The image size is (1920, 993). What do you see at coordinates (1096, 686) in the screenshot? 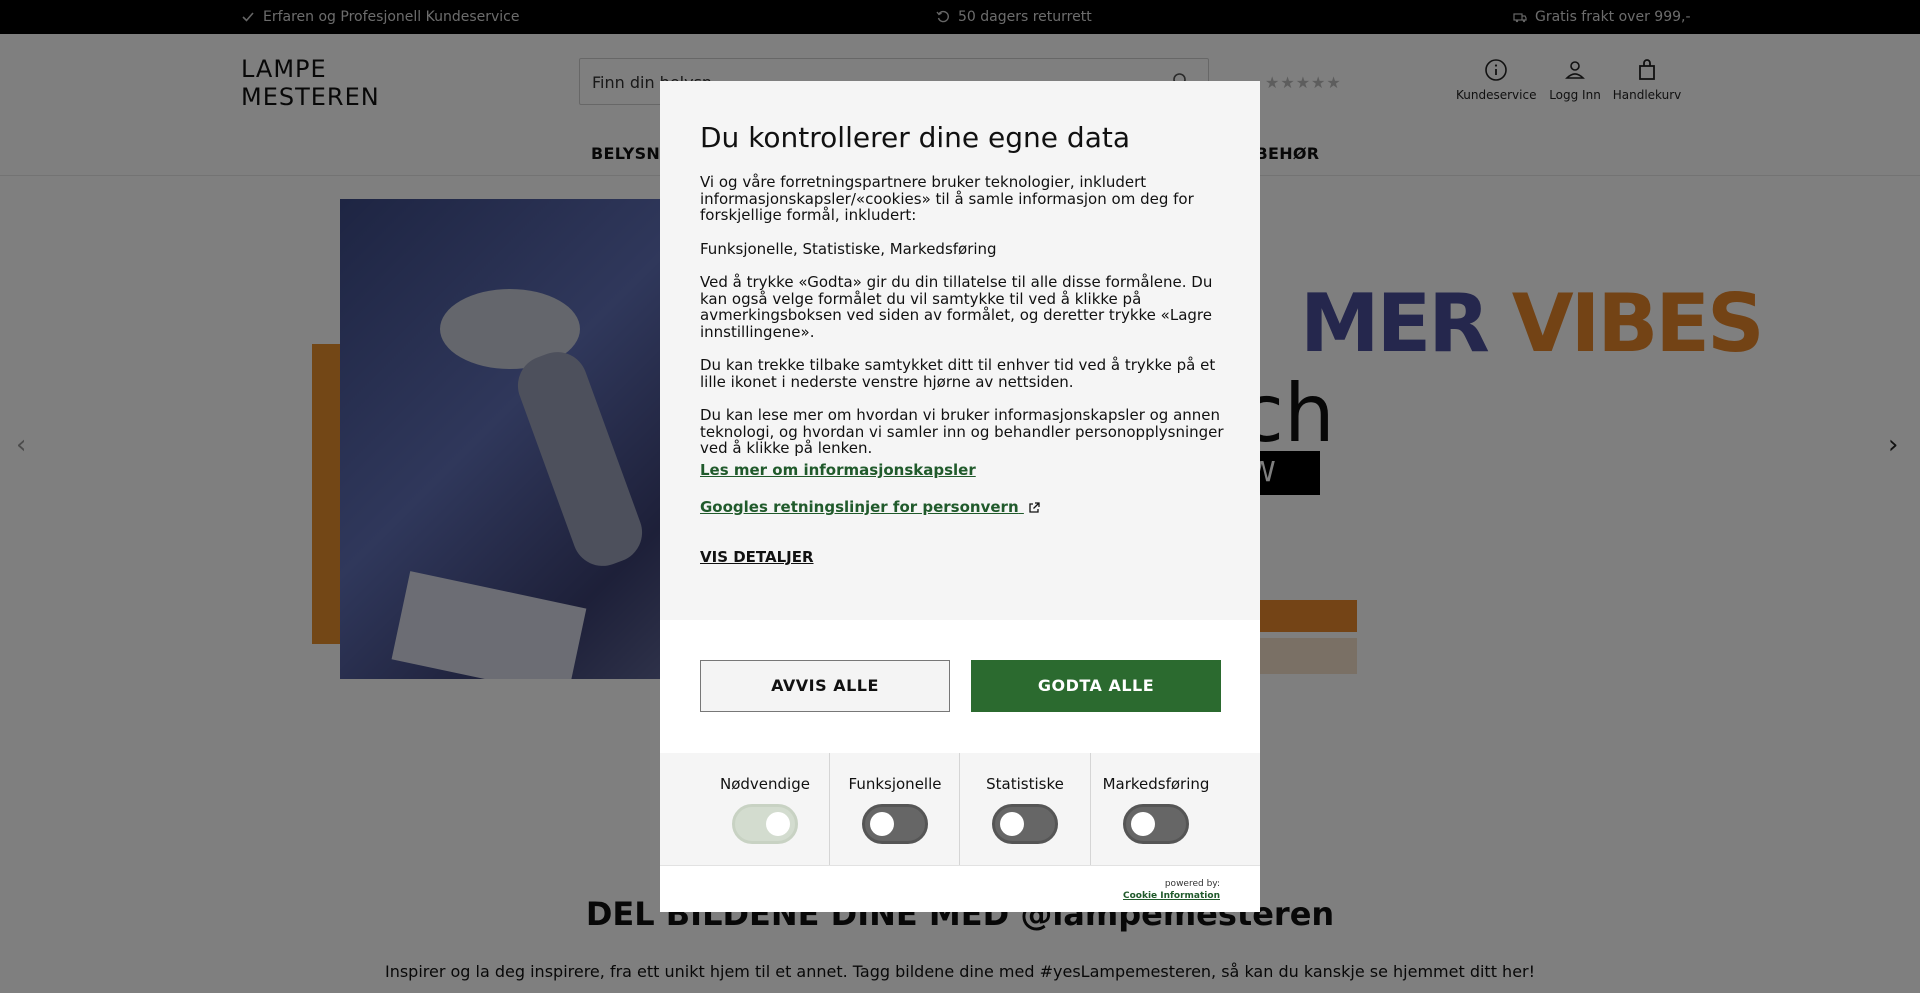
I see `accept-all-button: GODTA ALLE` at bounding box center [1096, 686].